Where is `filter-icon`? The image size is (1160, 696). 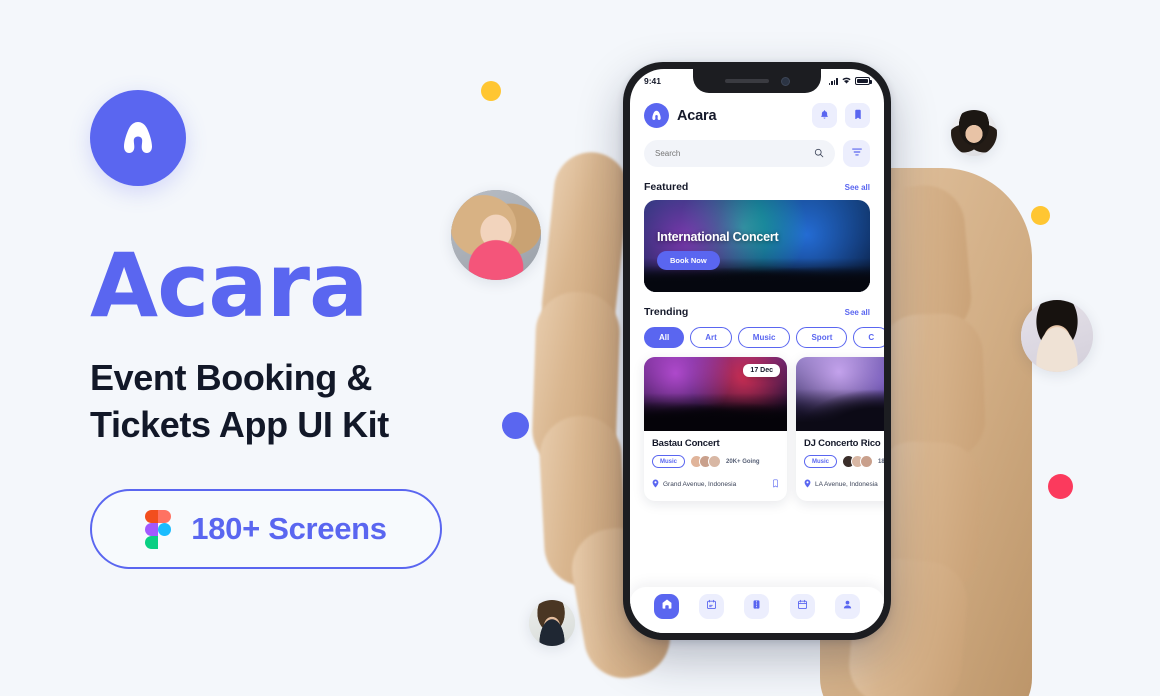 filter-icon is located at coordinates (857, 154).